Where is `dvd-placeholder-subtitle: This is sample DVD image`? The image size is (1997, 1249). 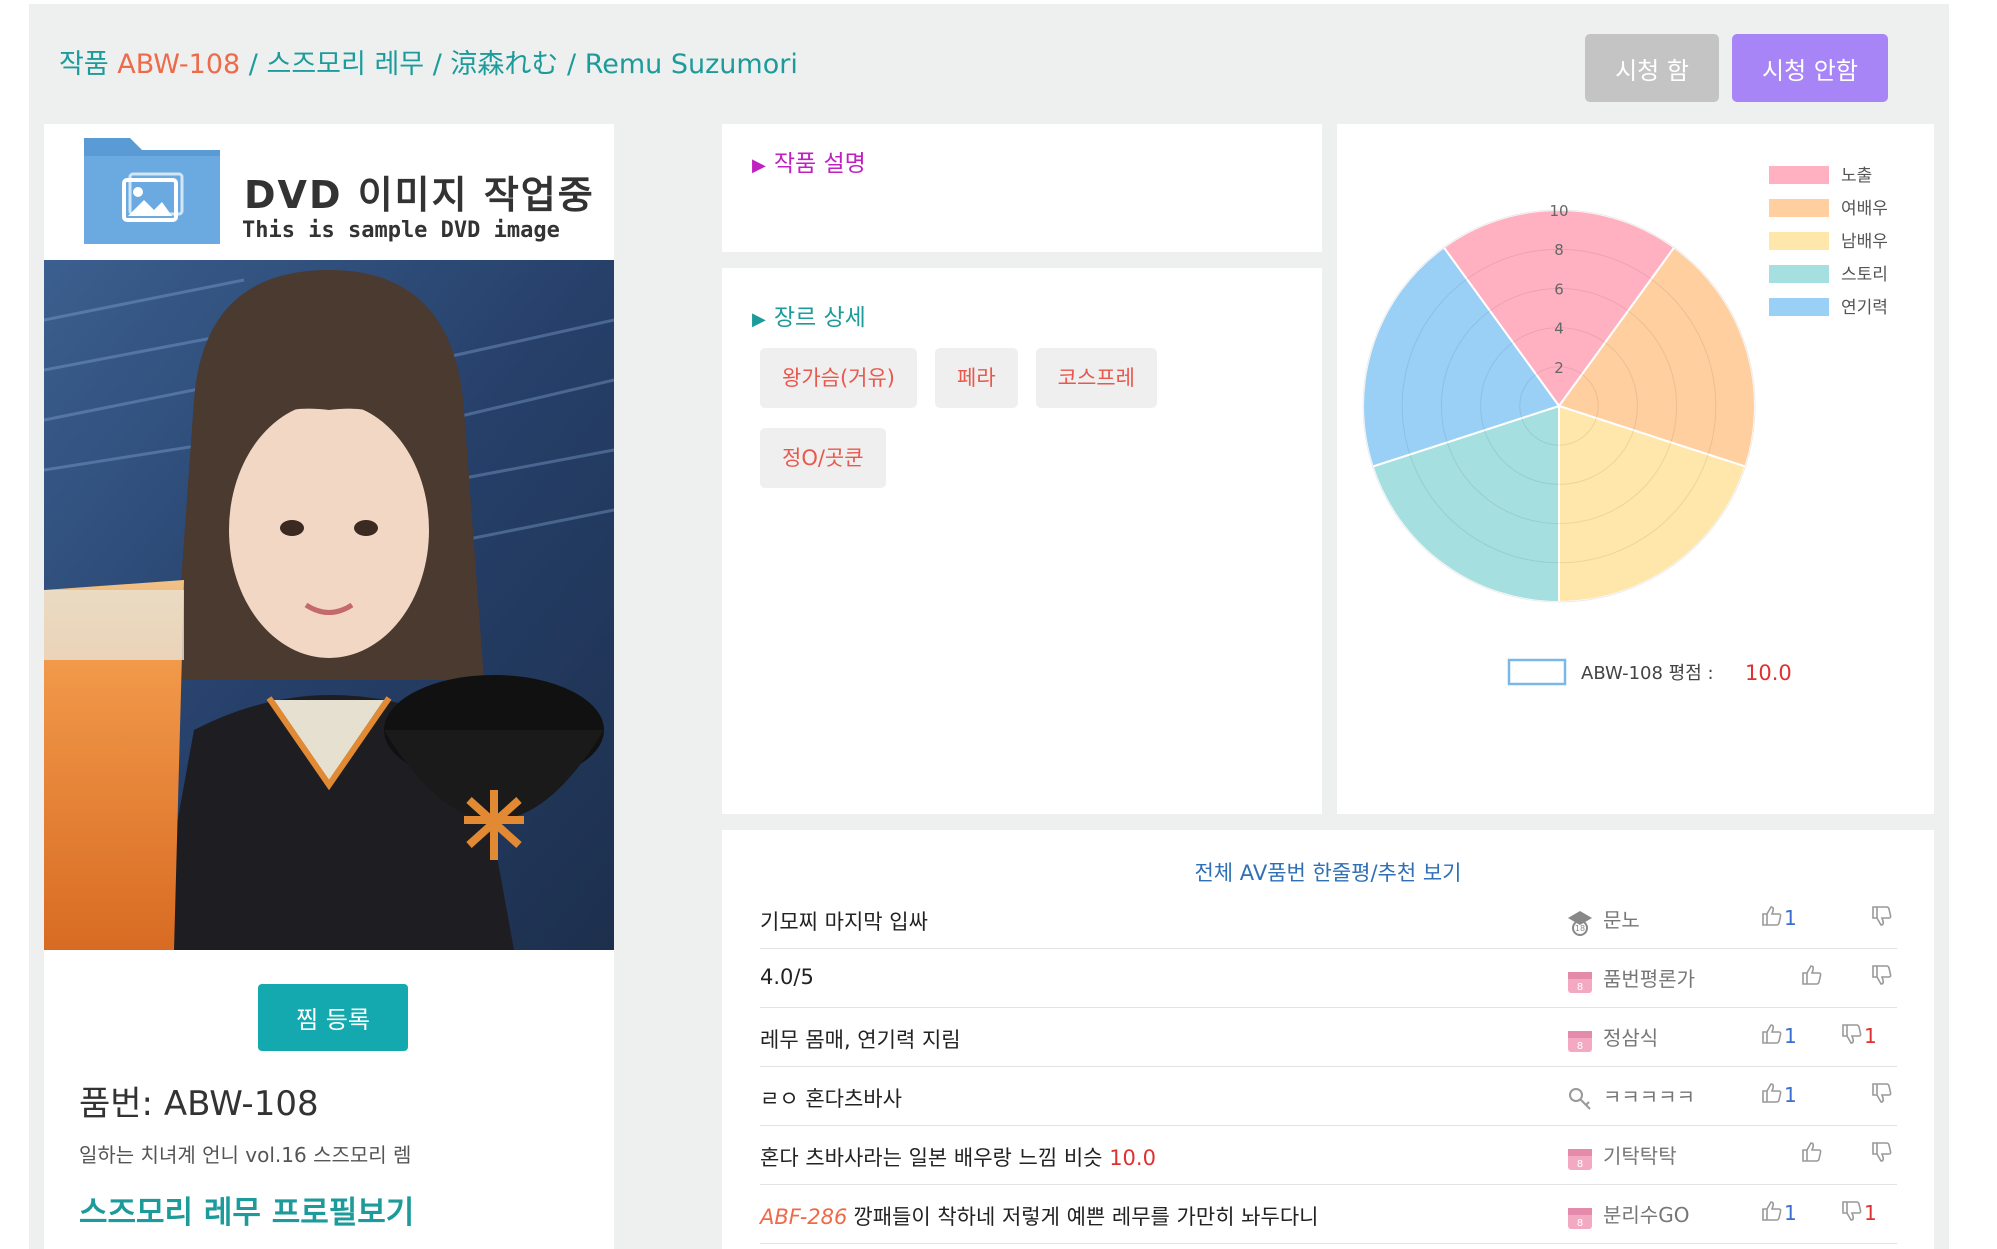 dvd-placeholder-subtitle: This is sample DVD image is located at coordinates (401, 230).